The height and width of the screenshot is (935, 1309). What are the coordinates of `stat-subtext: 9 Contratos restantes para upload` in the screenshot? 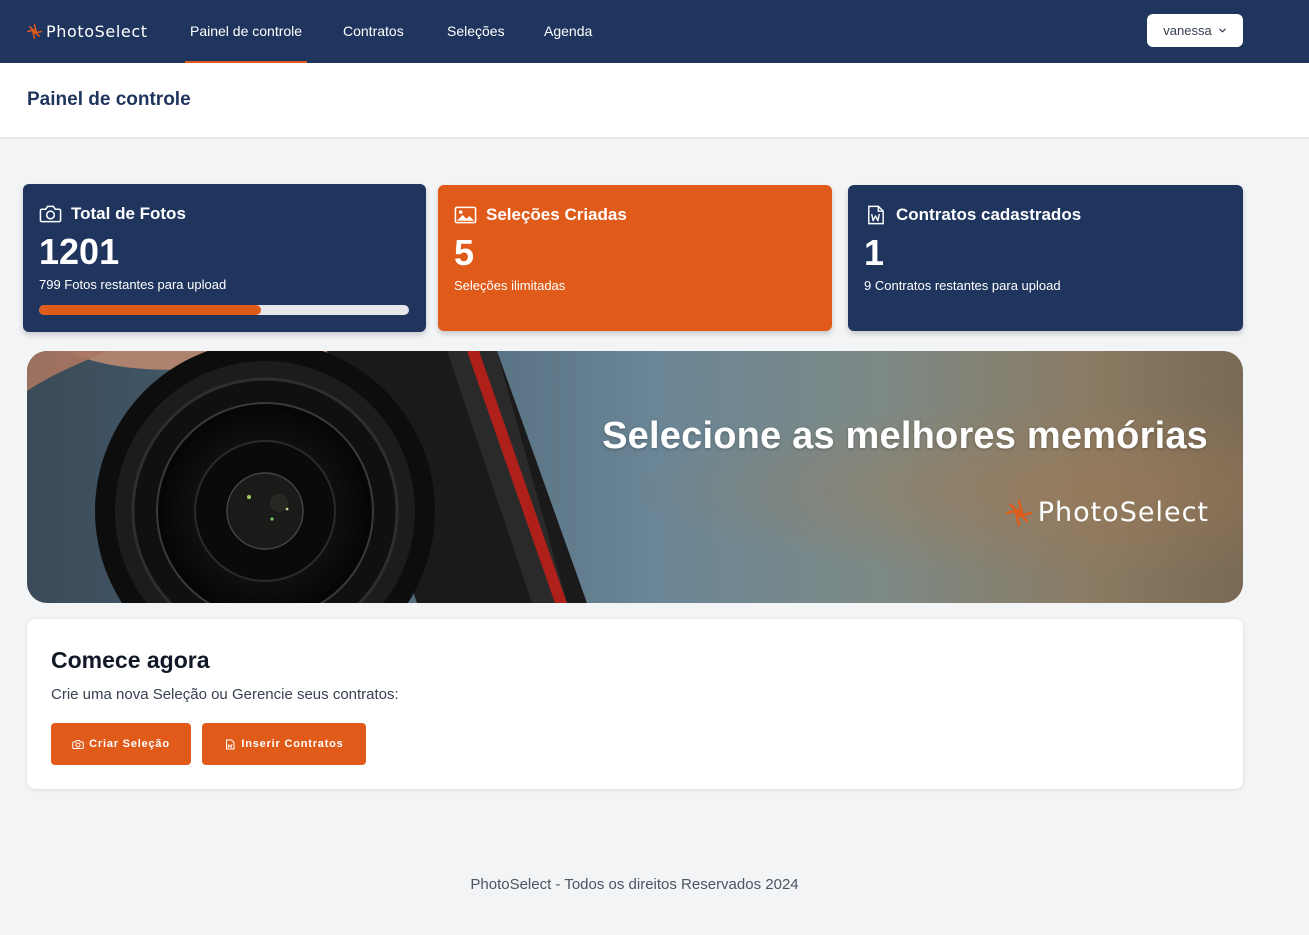 It's located at (962, 285).